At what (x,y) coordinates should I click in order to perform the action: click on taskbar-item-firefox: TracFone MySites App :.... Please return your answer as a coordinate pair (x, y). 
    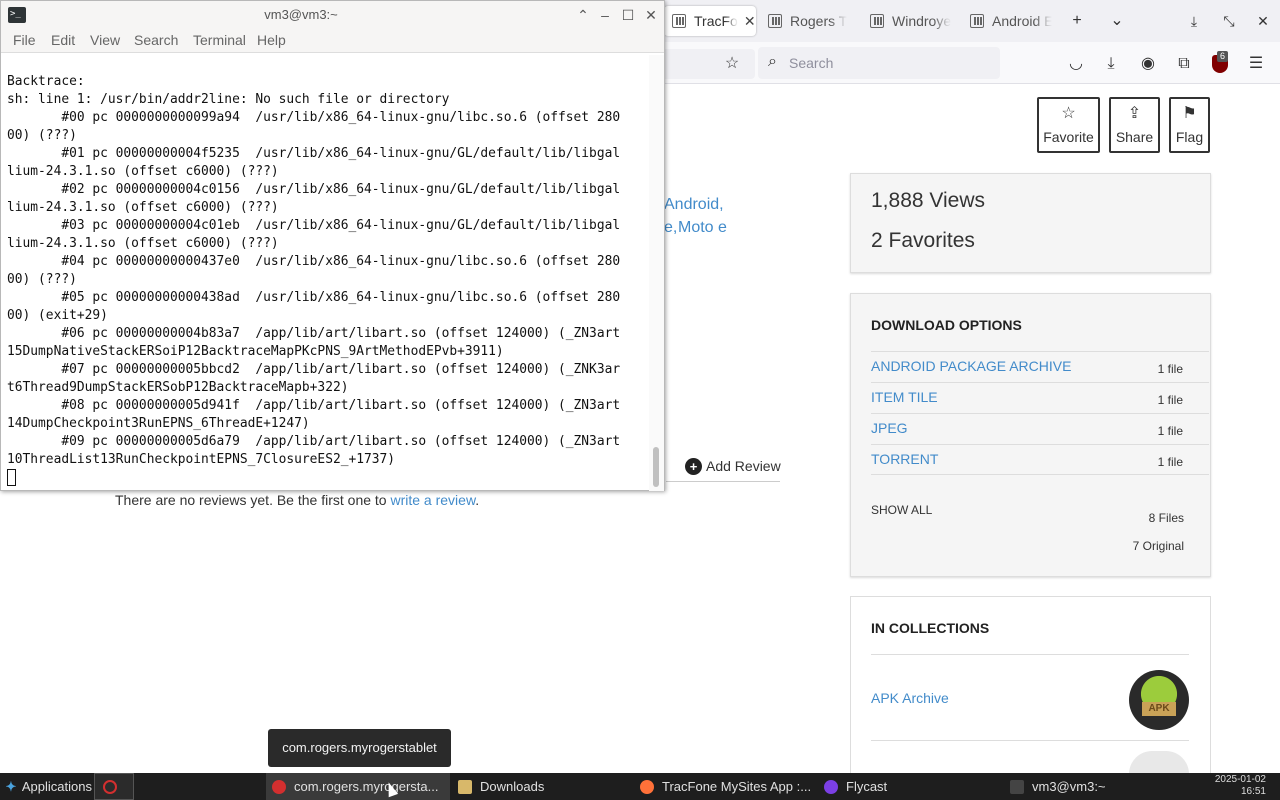
    Looking at the image, I should click on (727, 786).